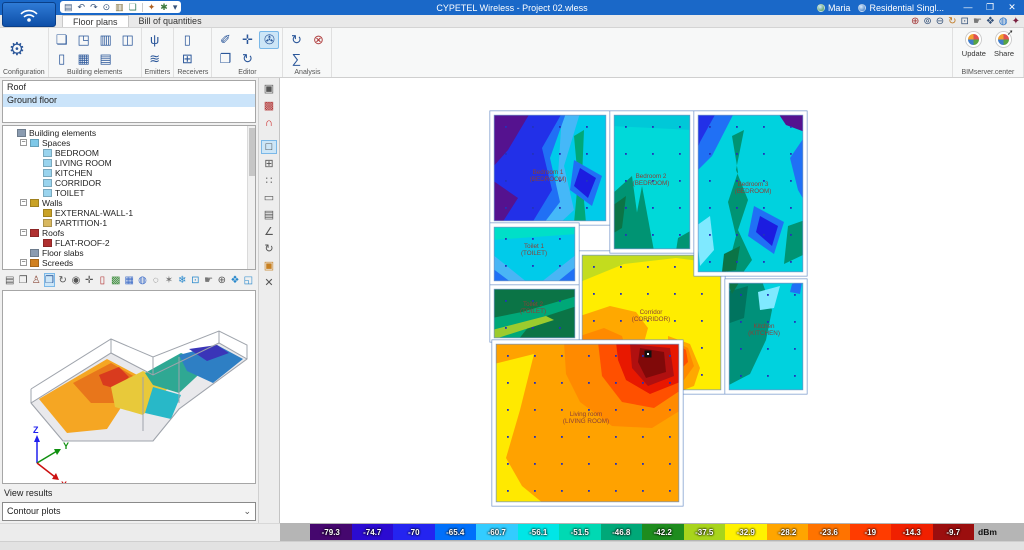  I want to click on minimize-button: —, so click(968, 7).